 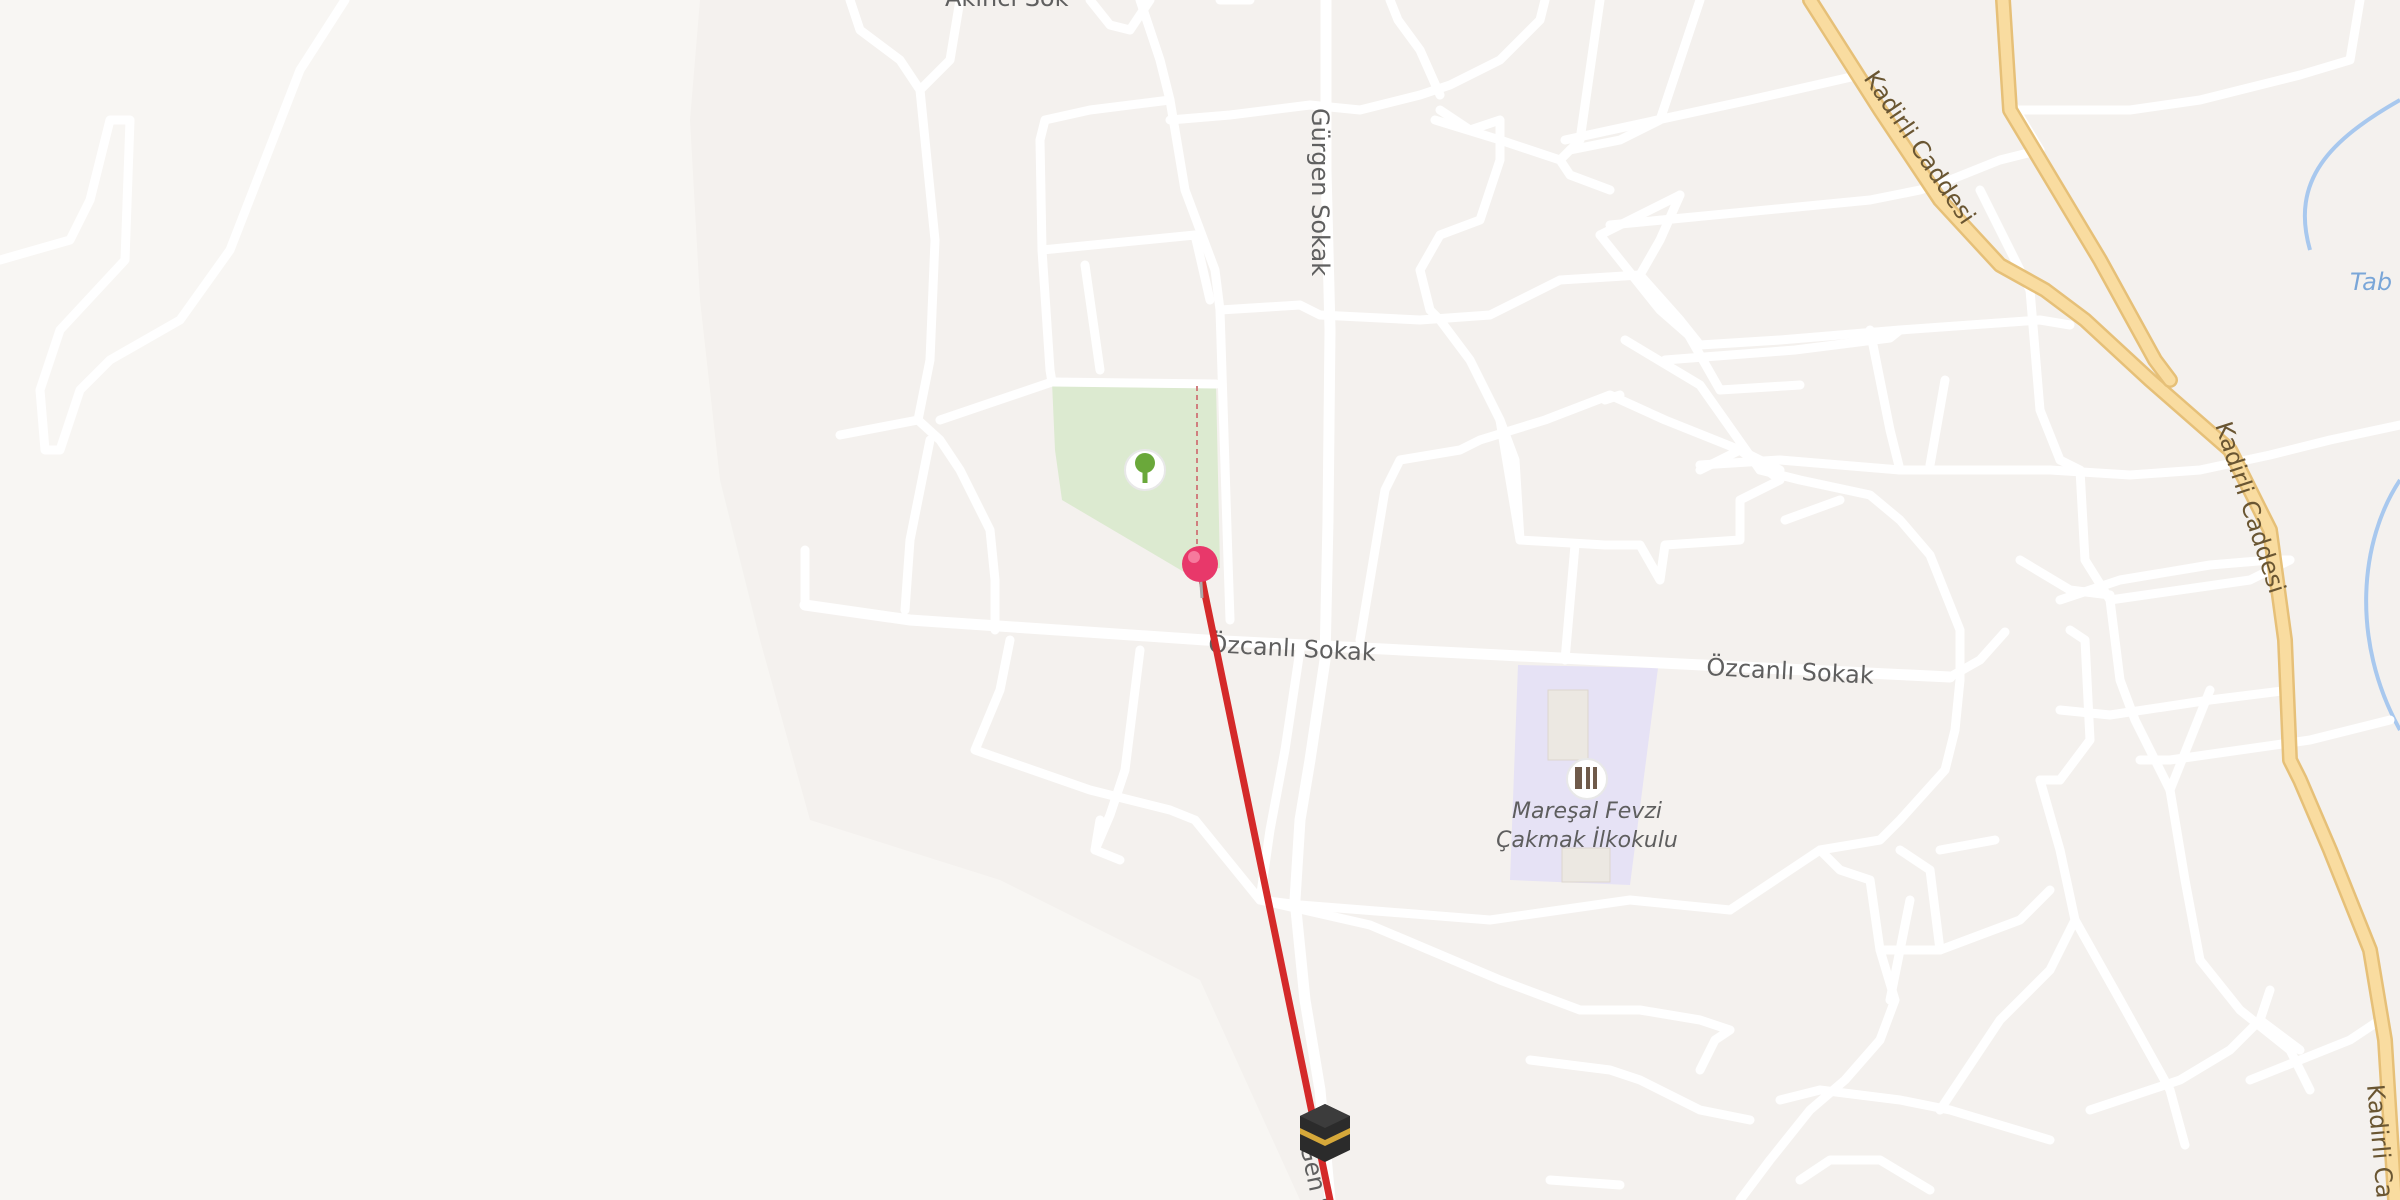 I want to click on location-pin-icon, so click(x=1200, y=572).